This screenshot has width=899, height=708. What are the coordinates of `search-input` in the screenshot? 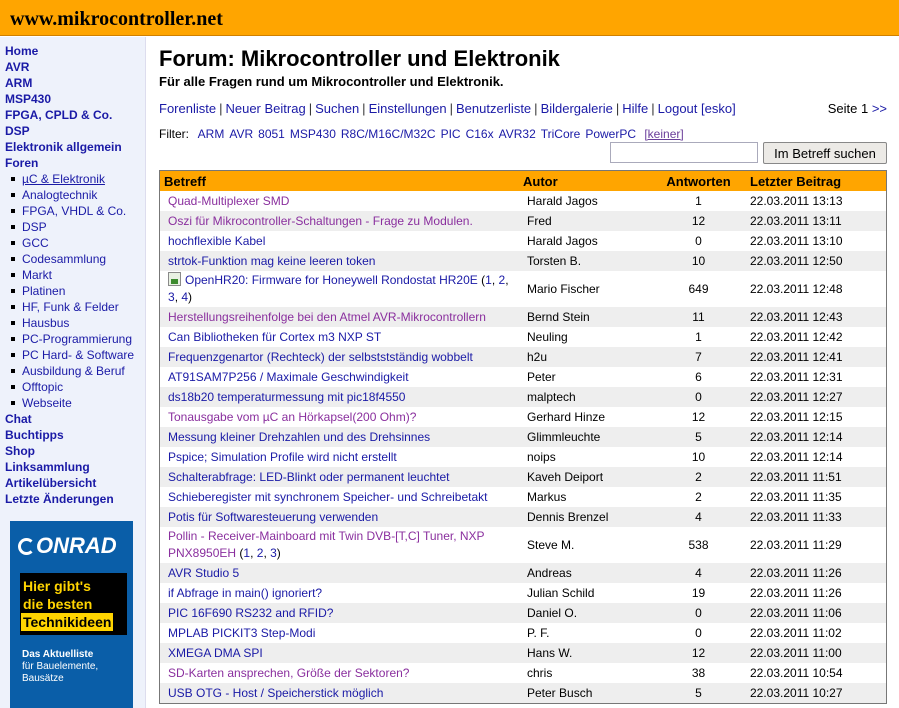 It's located at (684, 152).